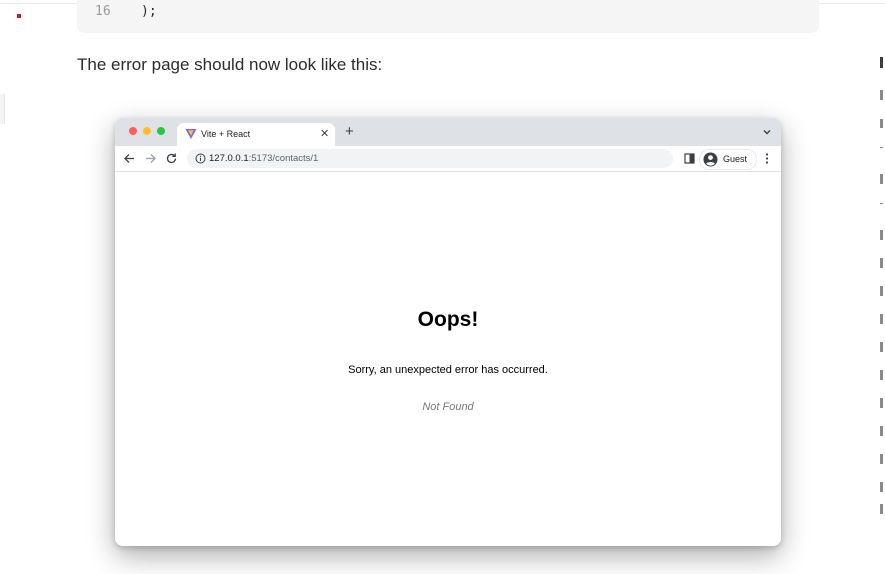  What do you see at coordinates (149, 11) in the screenshot?
I see `code-line-text: );` at bounding box center [149, 11].